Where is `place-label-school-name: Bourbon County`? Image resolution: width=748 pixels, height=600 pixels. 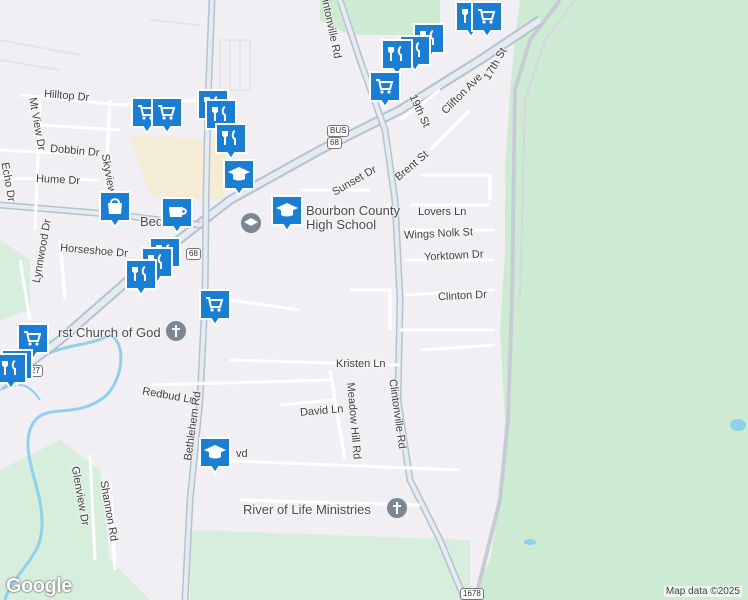
place-label-school-name: Bourbon County is located at coordinates (353, 210).